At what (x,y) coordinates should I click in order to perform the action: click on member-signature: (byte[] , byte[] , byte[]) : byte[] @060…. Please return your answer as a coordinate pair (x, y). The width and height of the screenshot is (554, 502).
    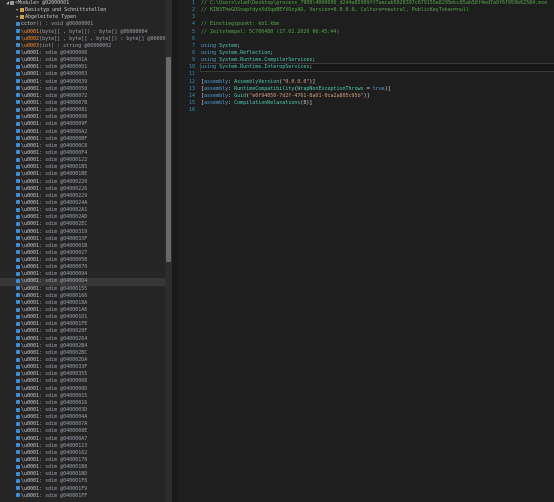
    Looking at the image, I should click on (102, 38).